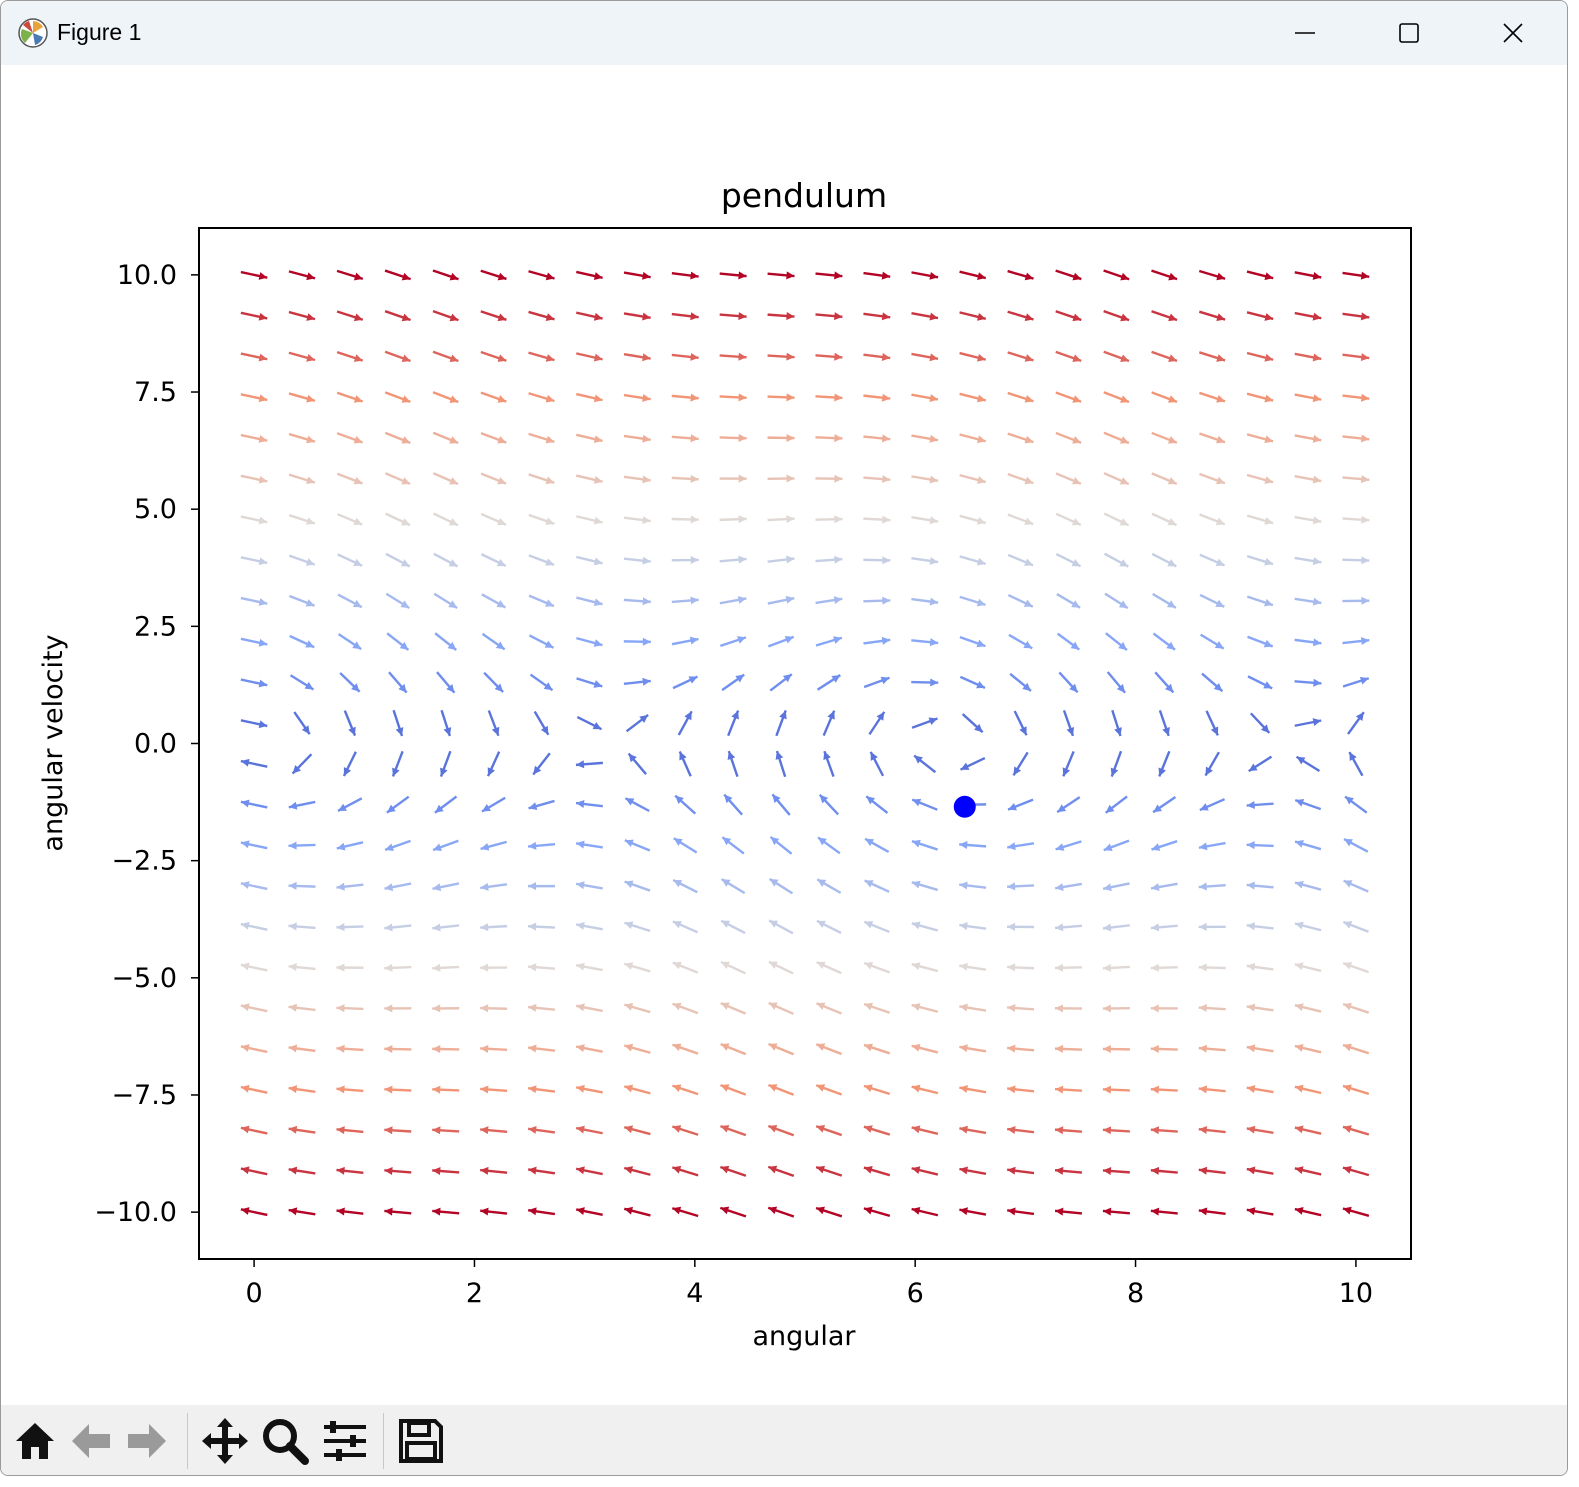 The width and height of the screenshot is (1579, 1487). Describe the element at coordinates (144, 1095) in the screenshot. I see `y-tick-label: −7.5` at that location.